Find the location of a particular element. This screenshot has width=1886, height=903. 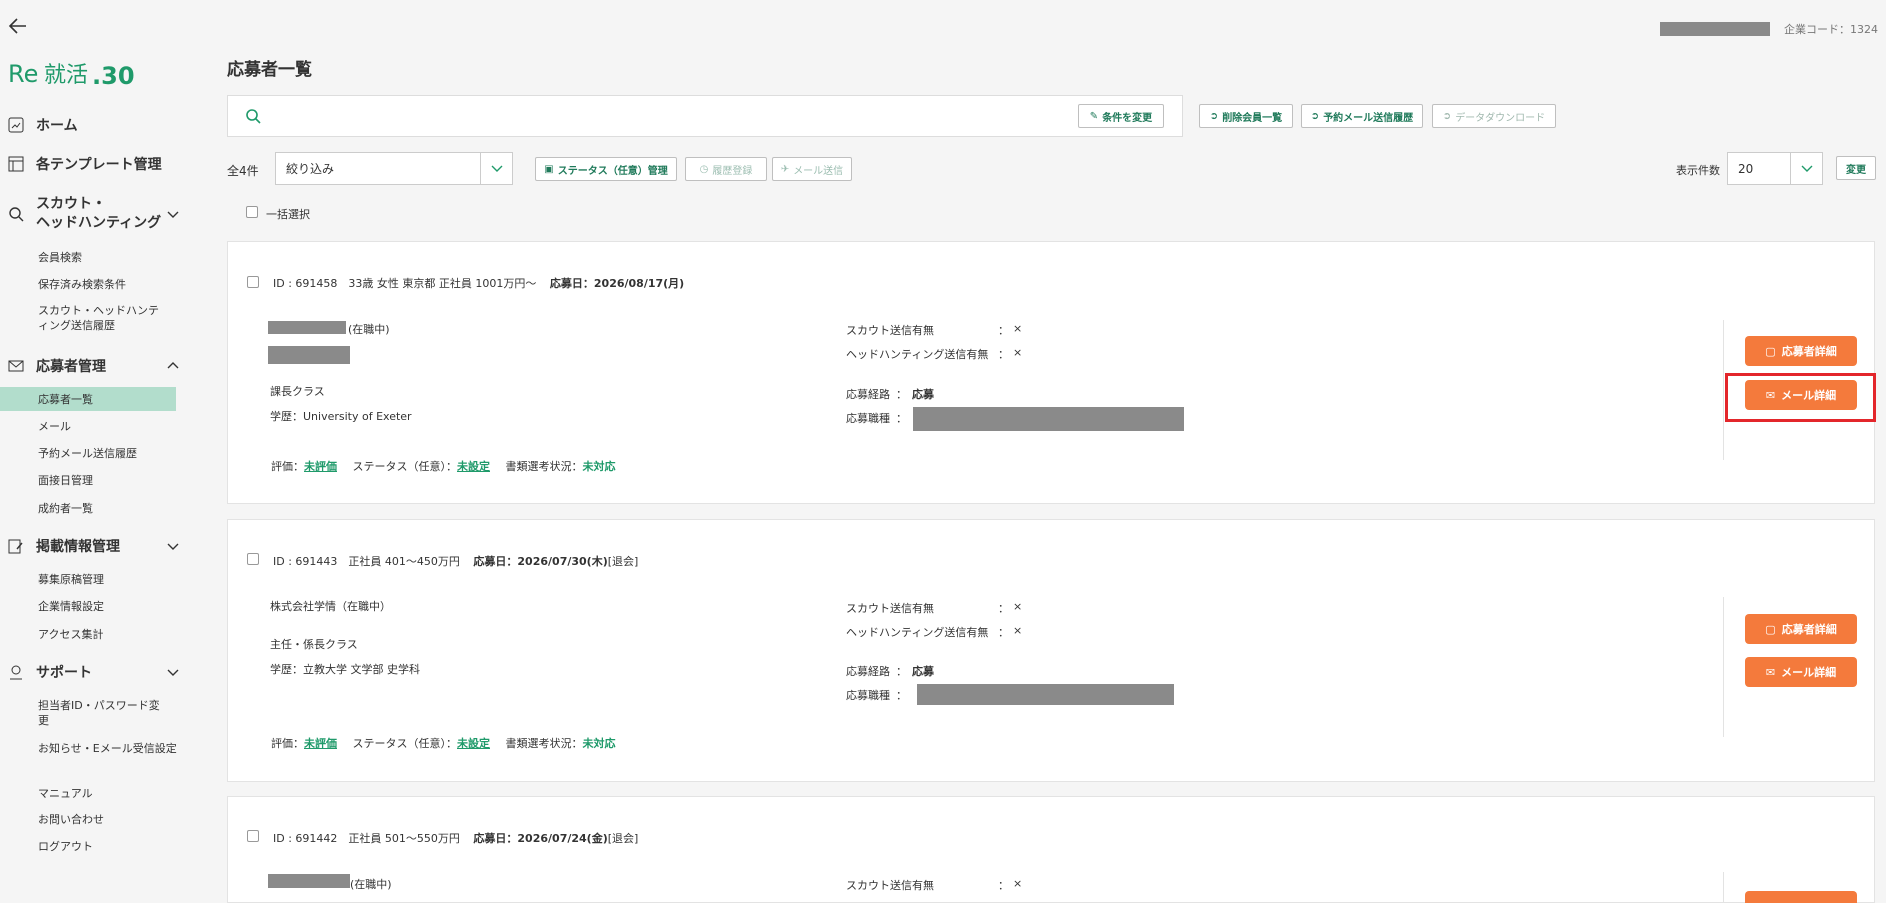

per-page-change-label: 変更 is located at coordinates (1856, 170).